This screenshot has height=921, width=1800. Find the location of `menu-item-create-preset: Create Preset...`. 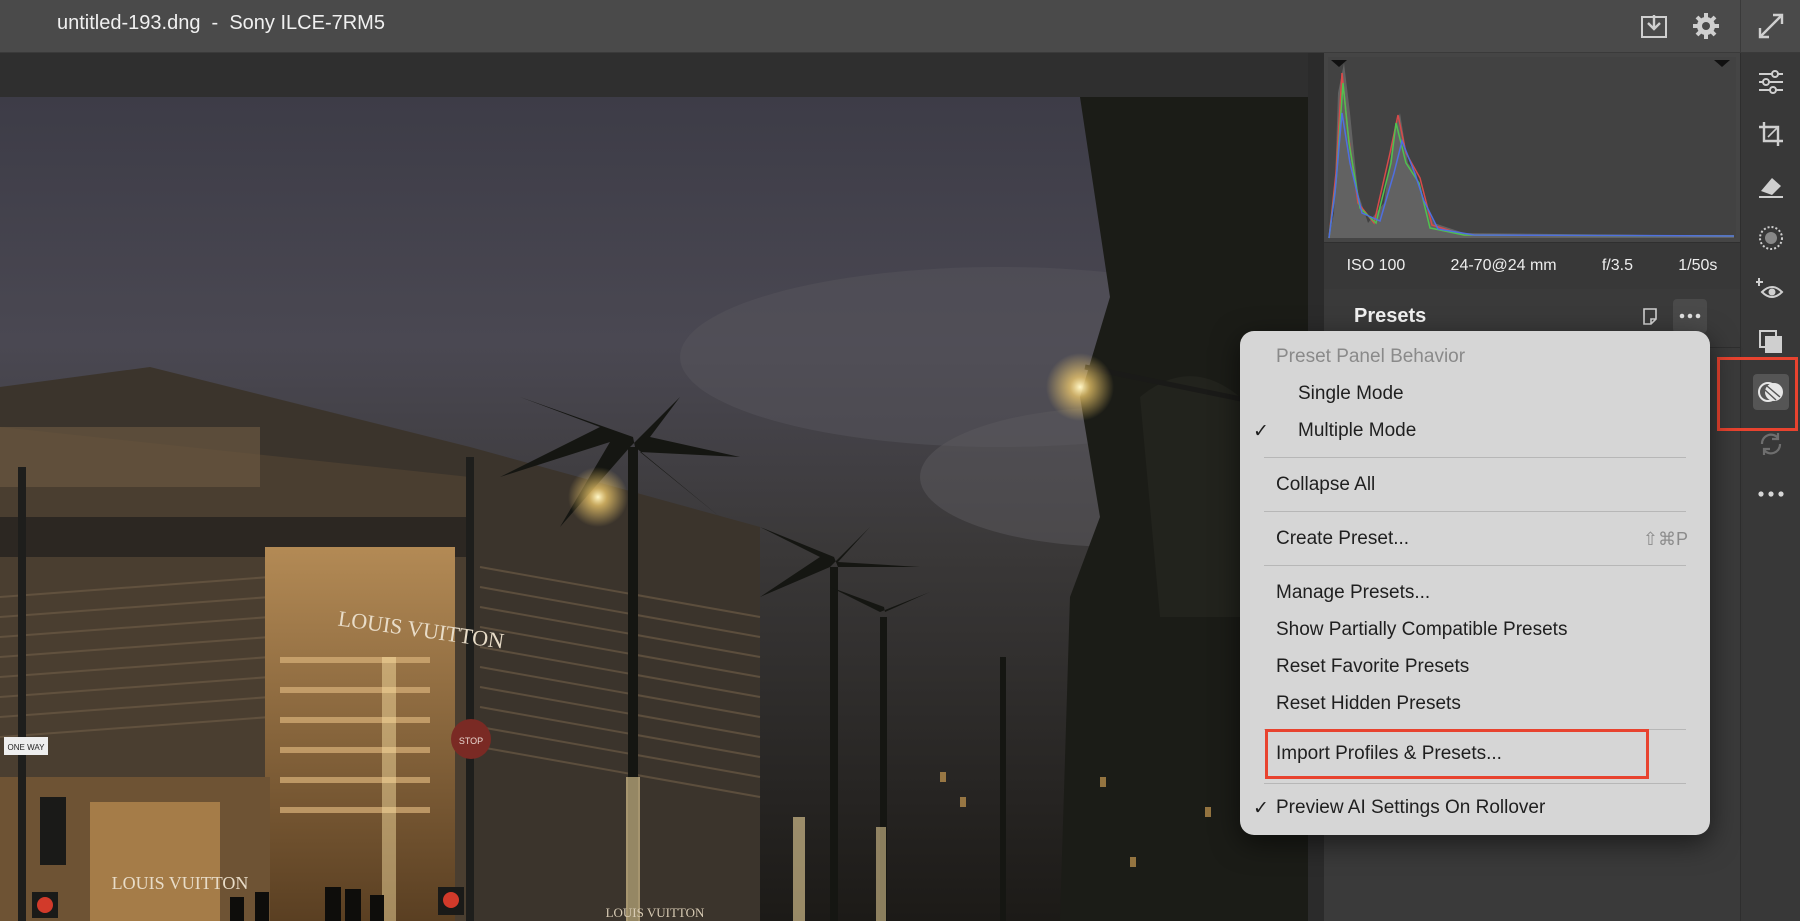

menu-item-create-preset: Create Preset... is located at coordinates (1342, 539).